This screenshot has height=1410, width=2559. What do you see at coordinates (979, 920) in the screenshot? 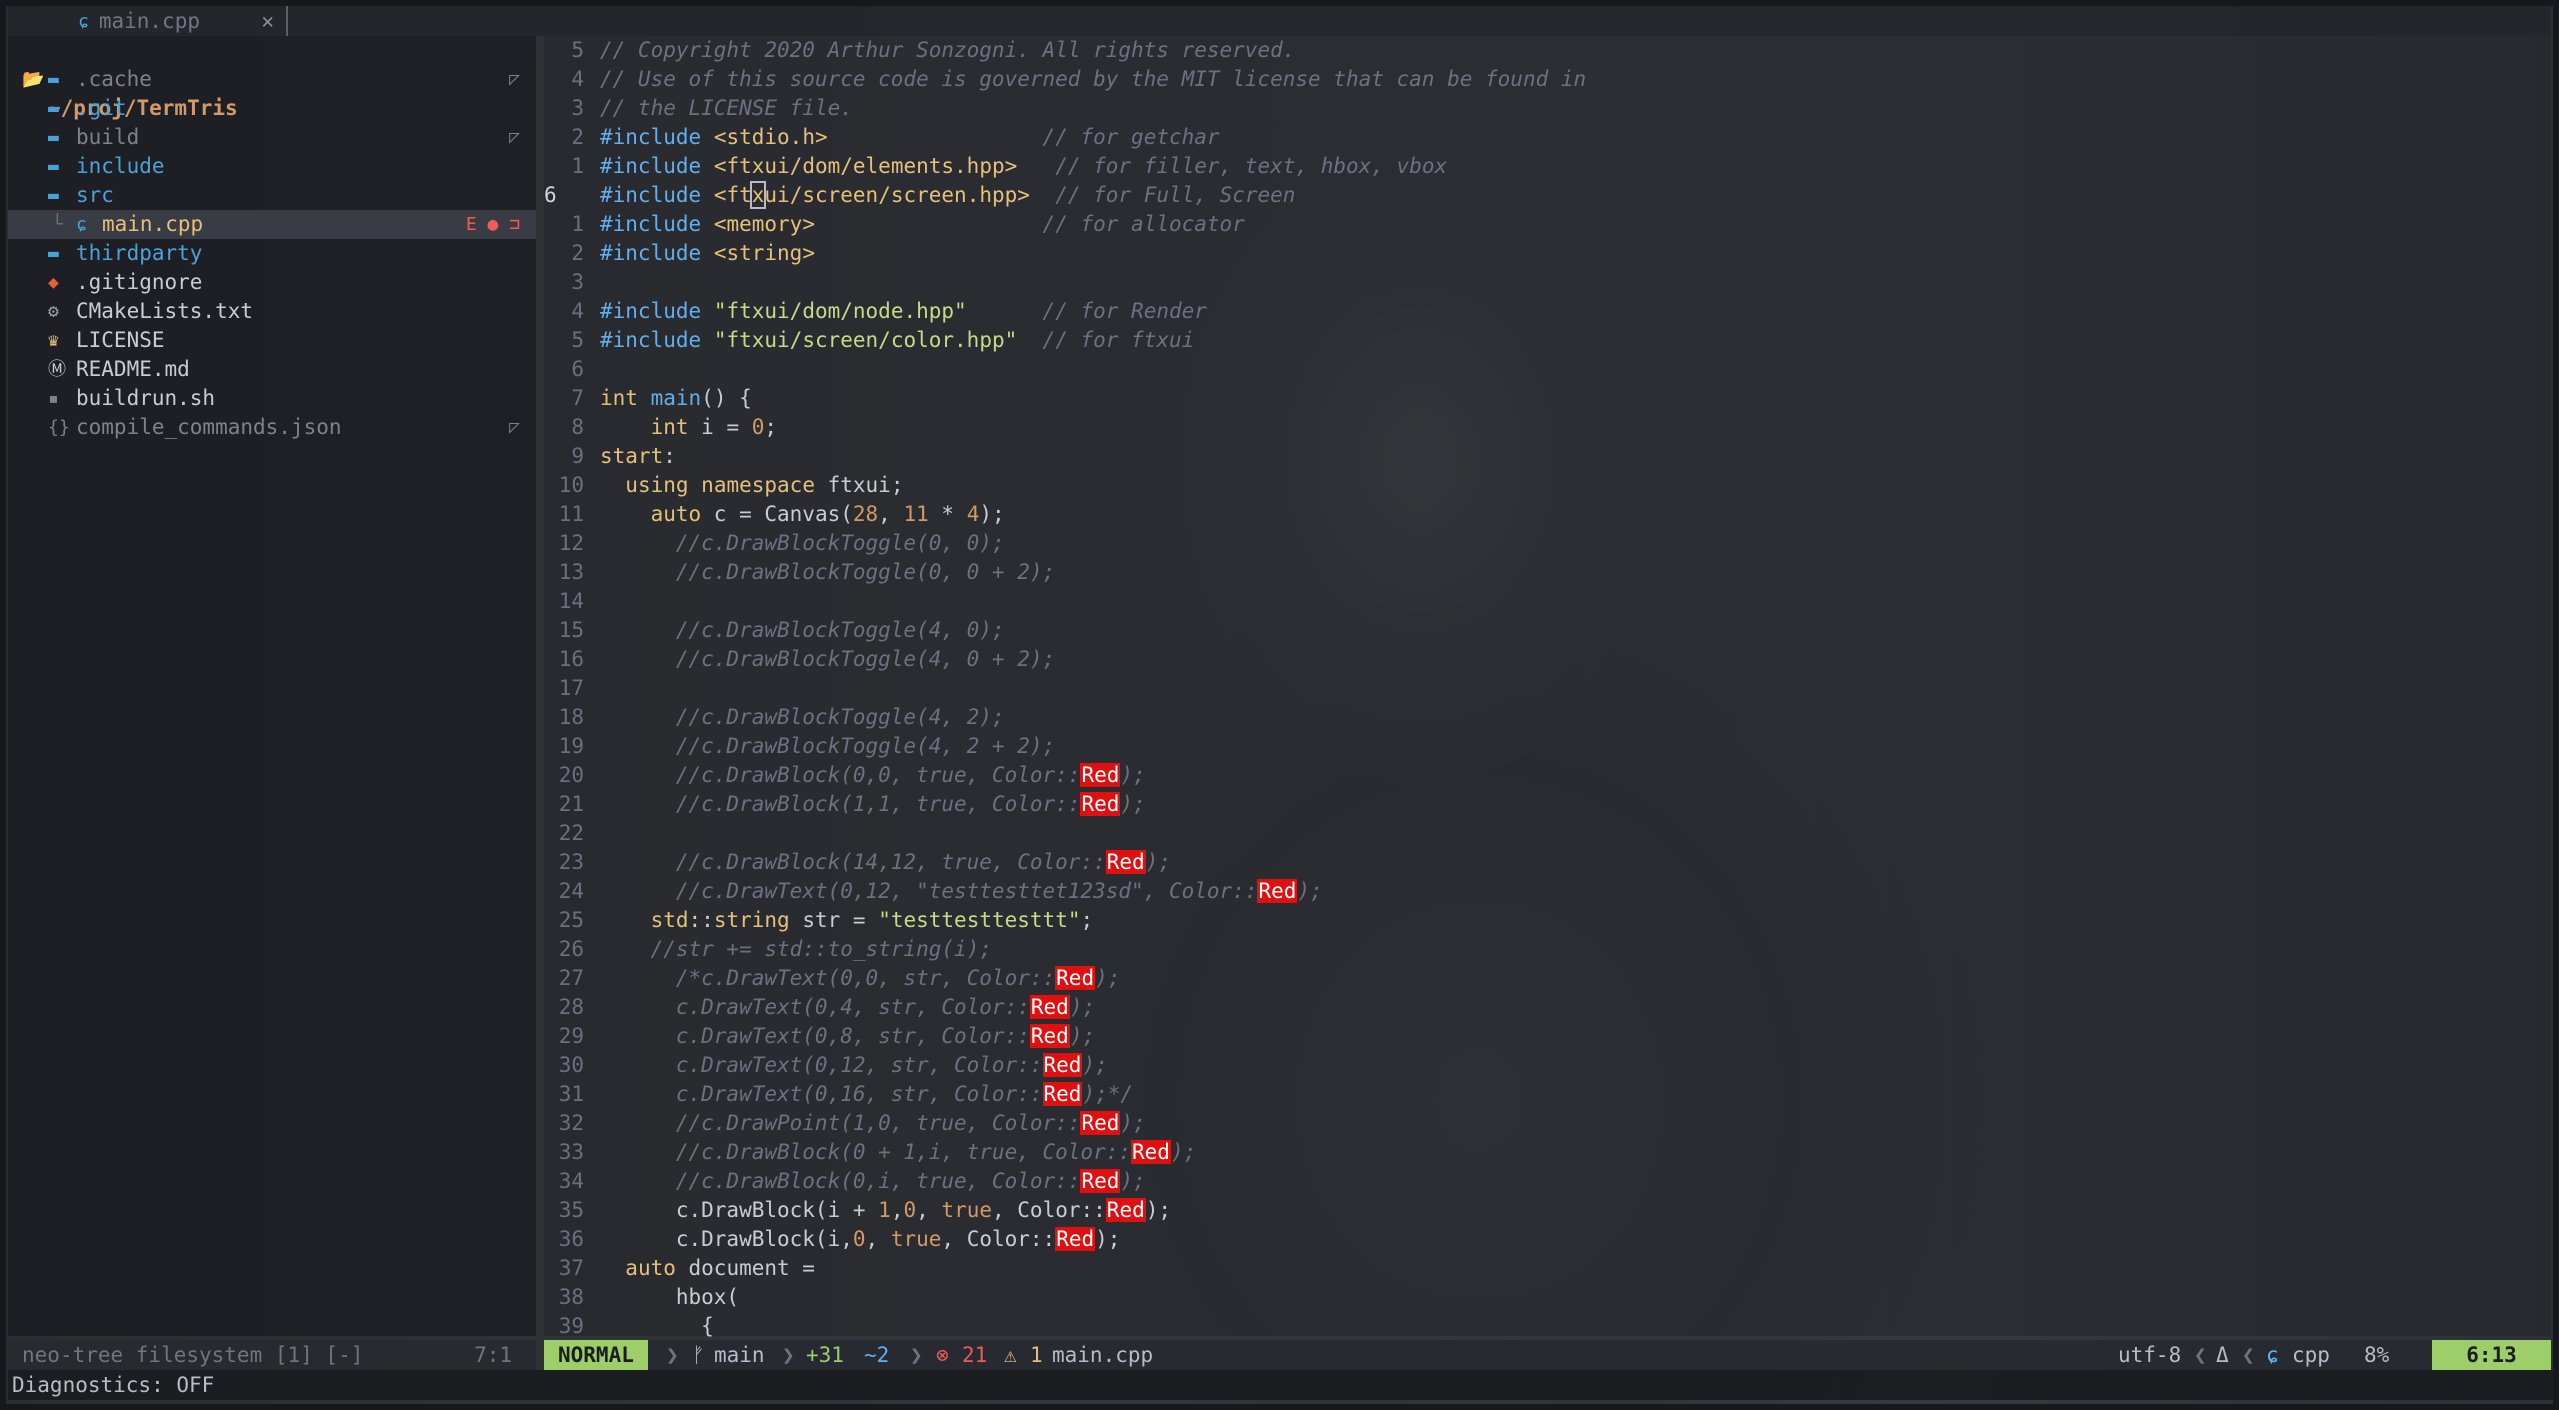
I see `code-token: "testtesttesttt"` at bounding box center [979, 920].